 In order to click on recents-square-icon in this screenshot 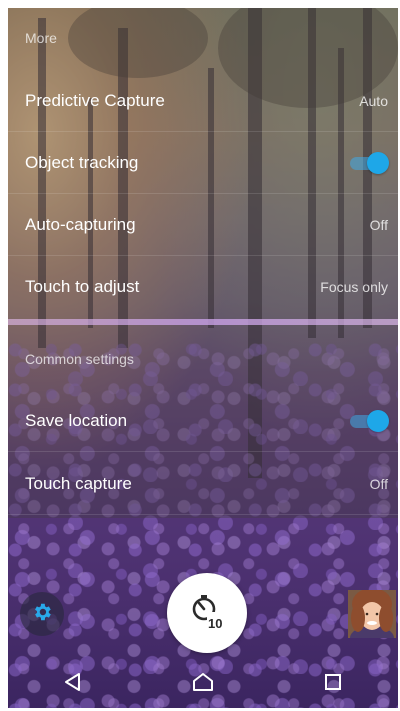, I will do `click(333, 684)`.